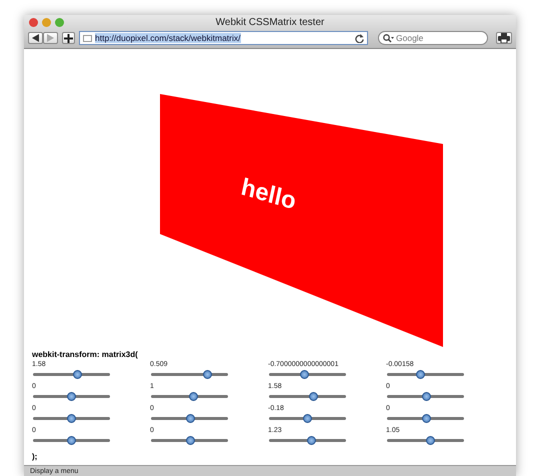  I want to click on back-button, so click(35, 38).